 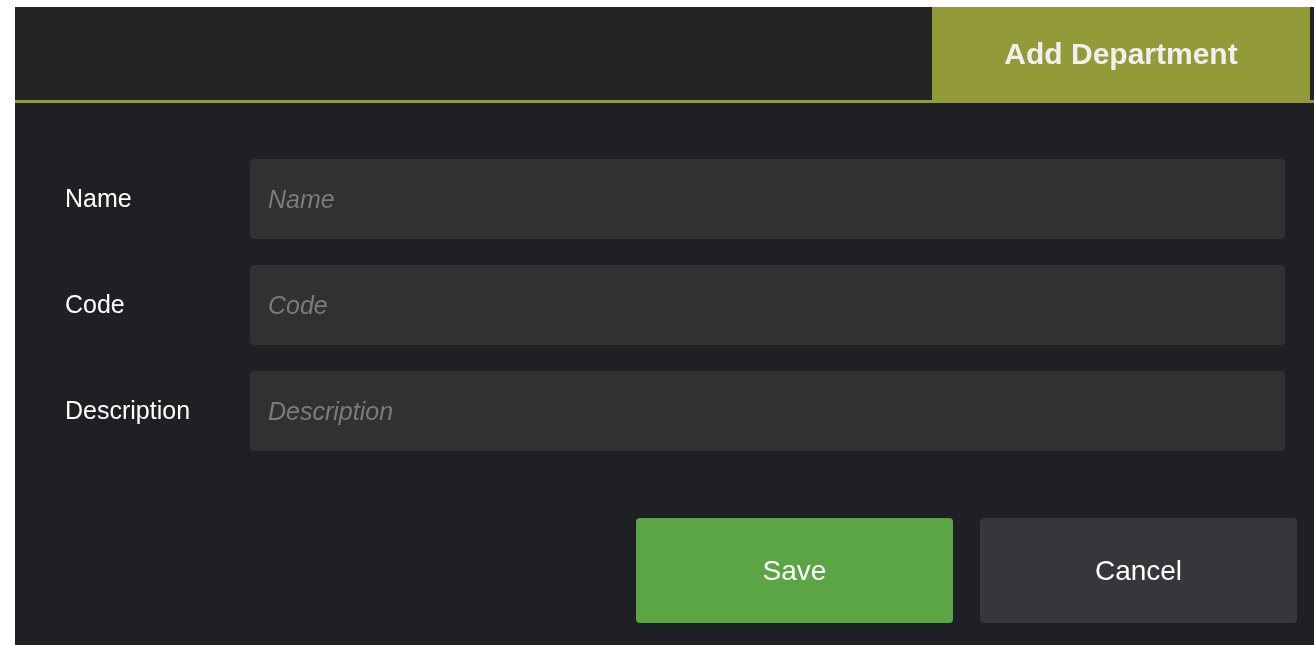 I want to click on input-field: Description, so click(x=767, y=411).